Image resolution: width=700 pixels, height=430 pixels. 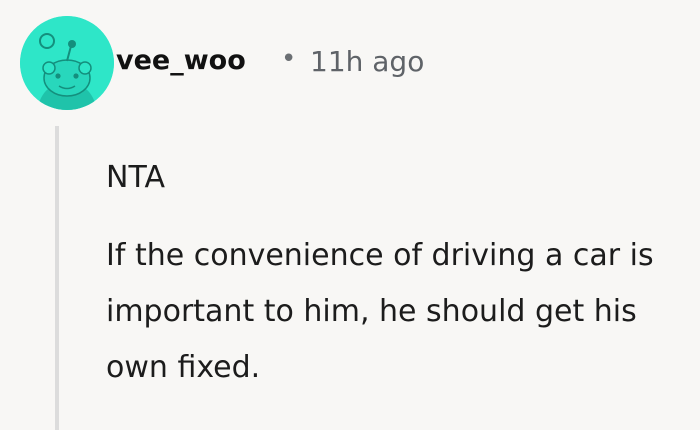 What do you see at coordinates (135, 177) in the screenshot?
I see `comment-paragraph: NTA` at bounding box center [135, 177].